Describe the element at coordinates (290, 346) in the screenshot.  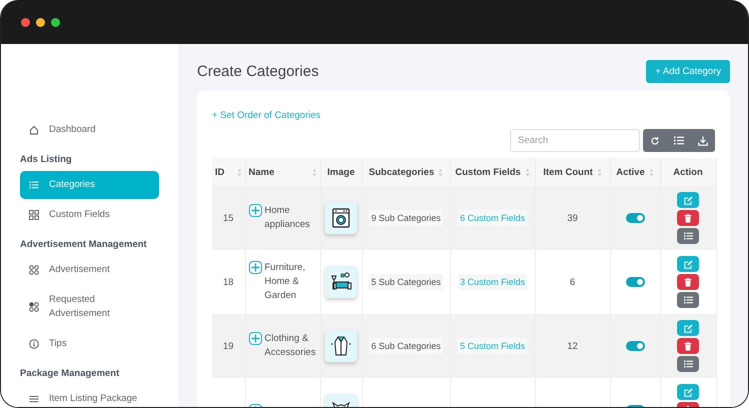
I see `category-name: Clothing & Accessories` at that location.